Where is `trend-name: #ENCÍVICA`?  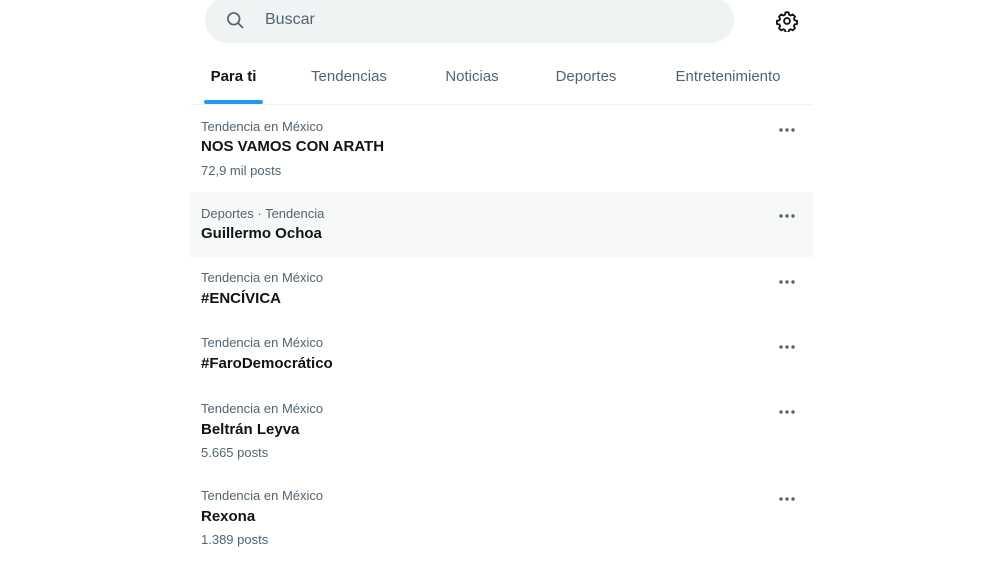
trend-name: #ENCÍVICA is located at coordinates (241, 298).